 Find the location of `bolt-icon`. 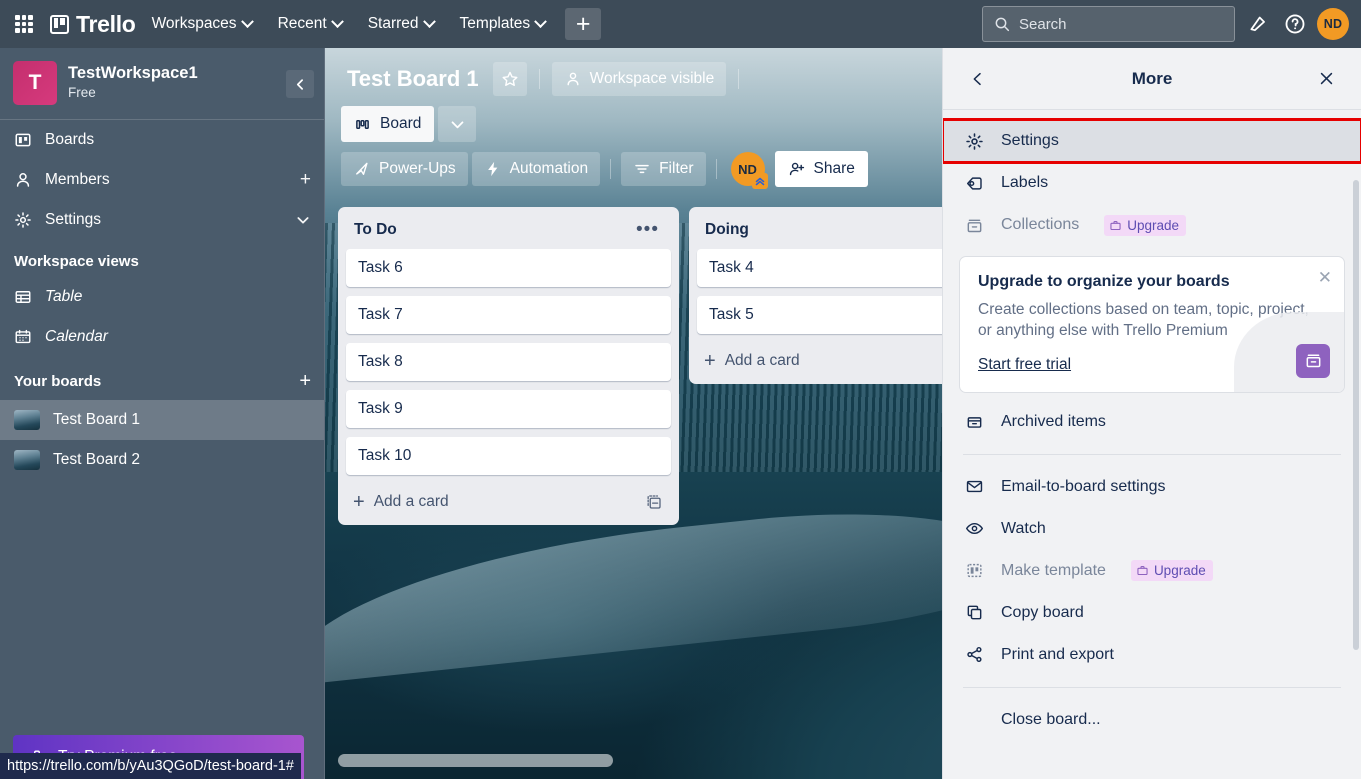

bolt-icon is located at coordinates (492, 169).